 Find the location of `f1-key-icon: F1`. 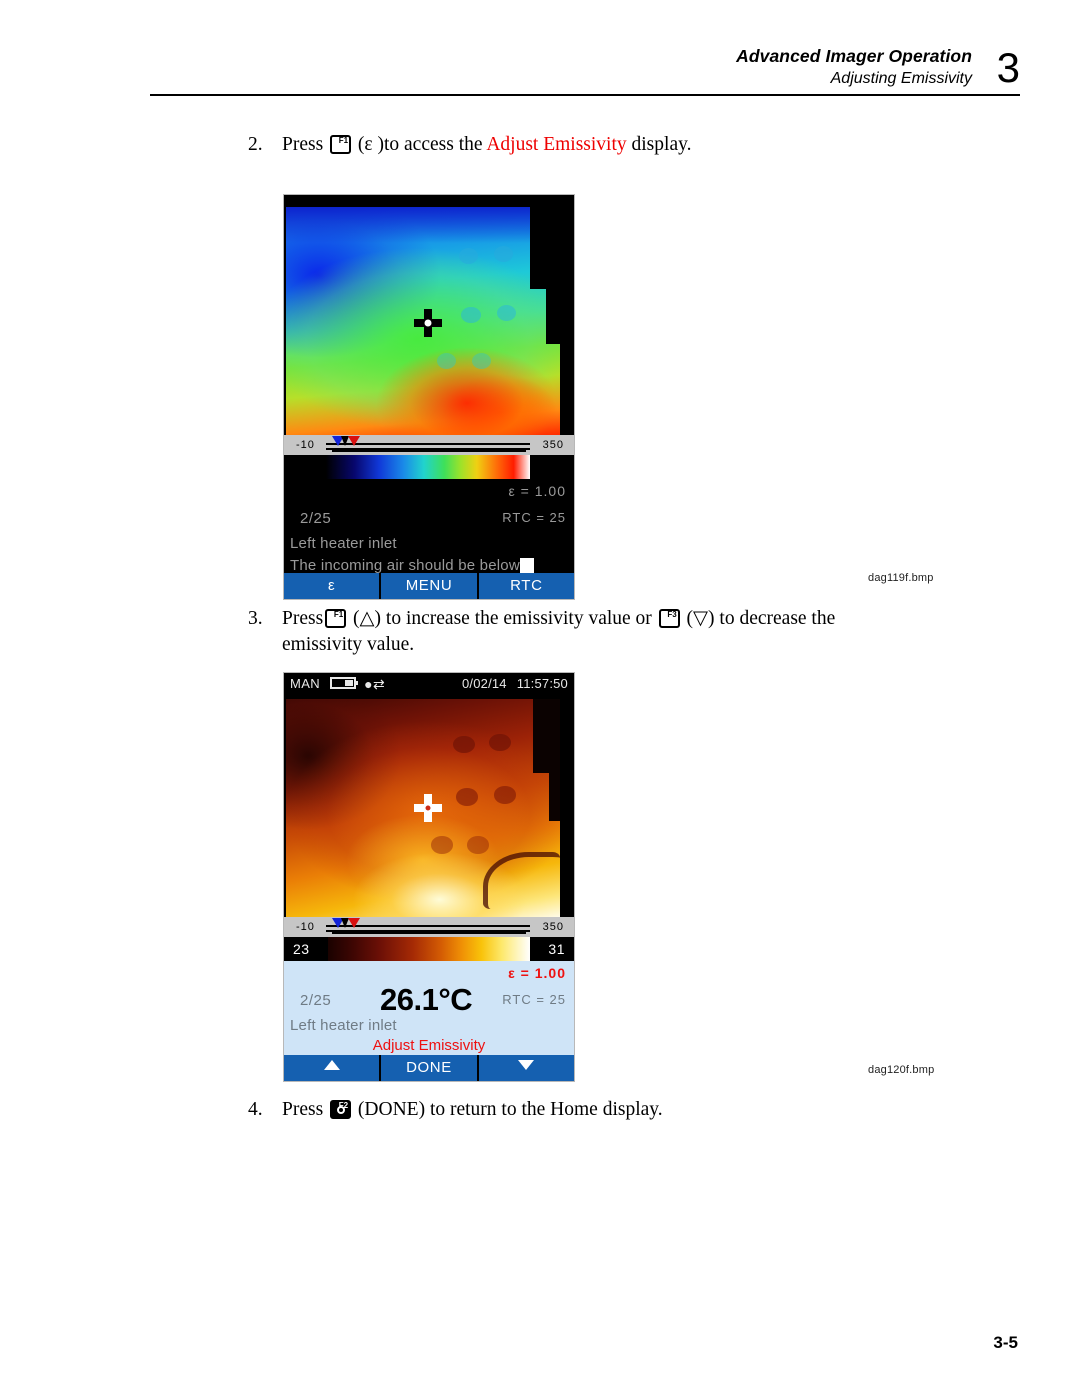

f1-key-icon: F1 is located at coordinates (341, 144).